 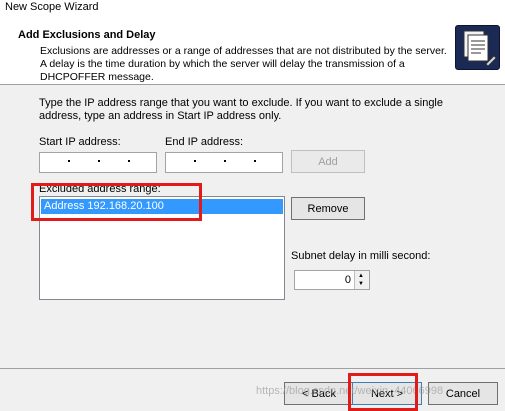 What do you see at coordinates (361, 256) in the screenshot?
I see `subnet-delay-label: Subnet delay in milli second:` at bounding box center [361, 256].